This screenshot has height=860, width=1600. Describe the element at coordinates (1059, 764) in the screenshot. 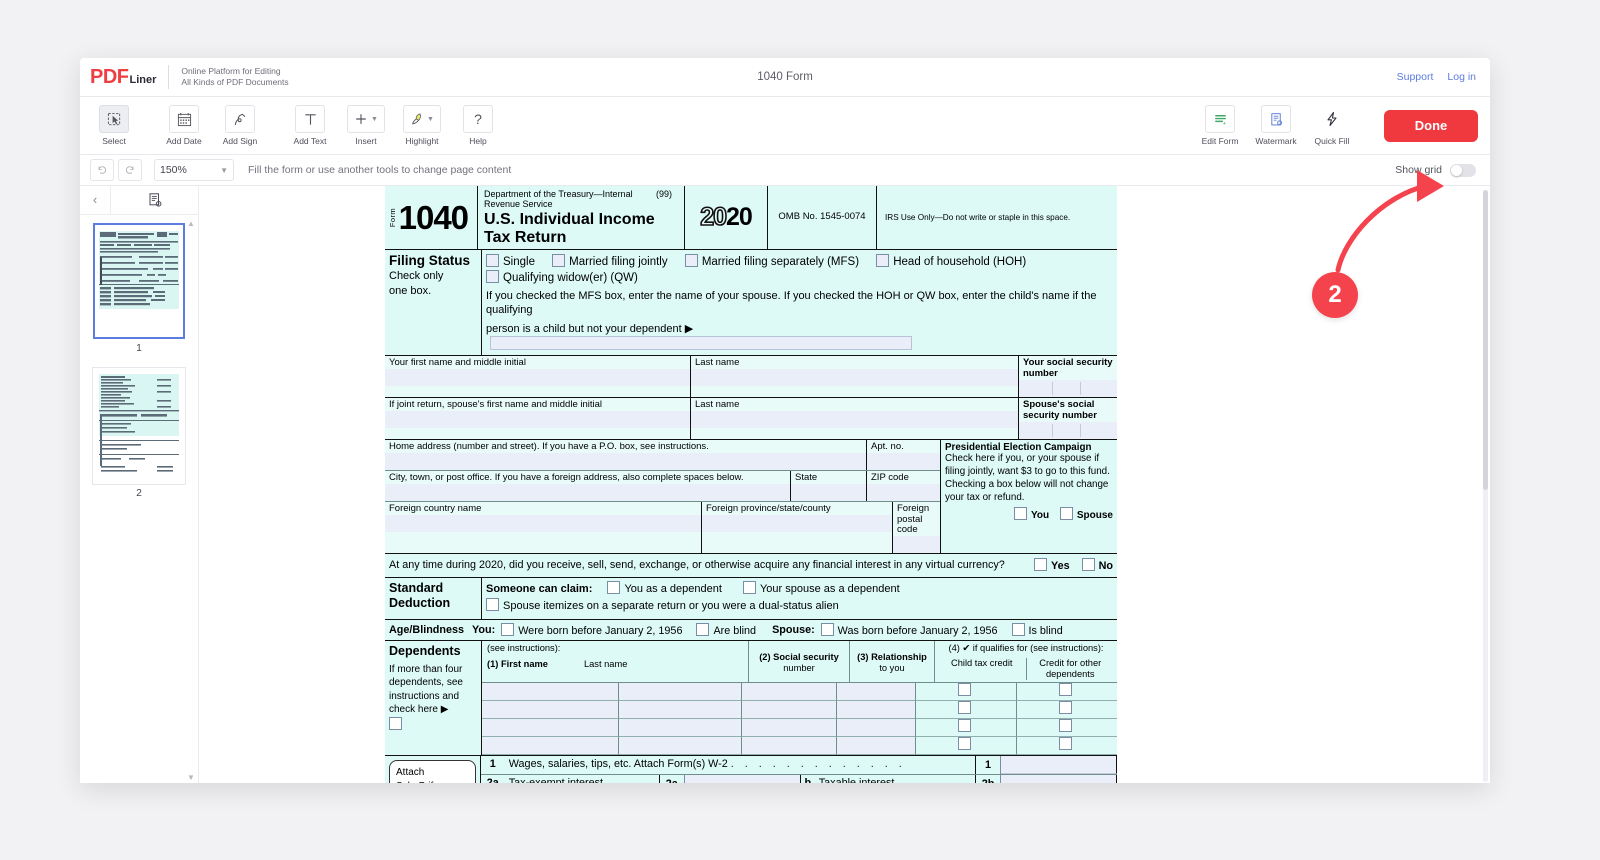

I see `income-line-1-amount-input` at that location.